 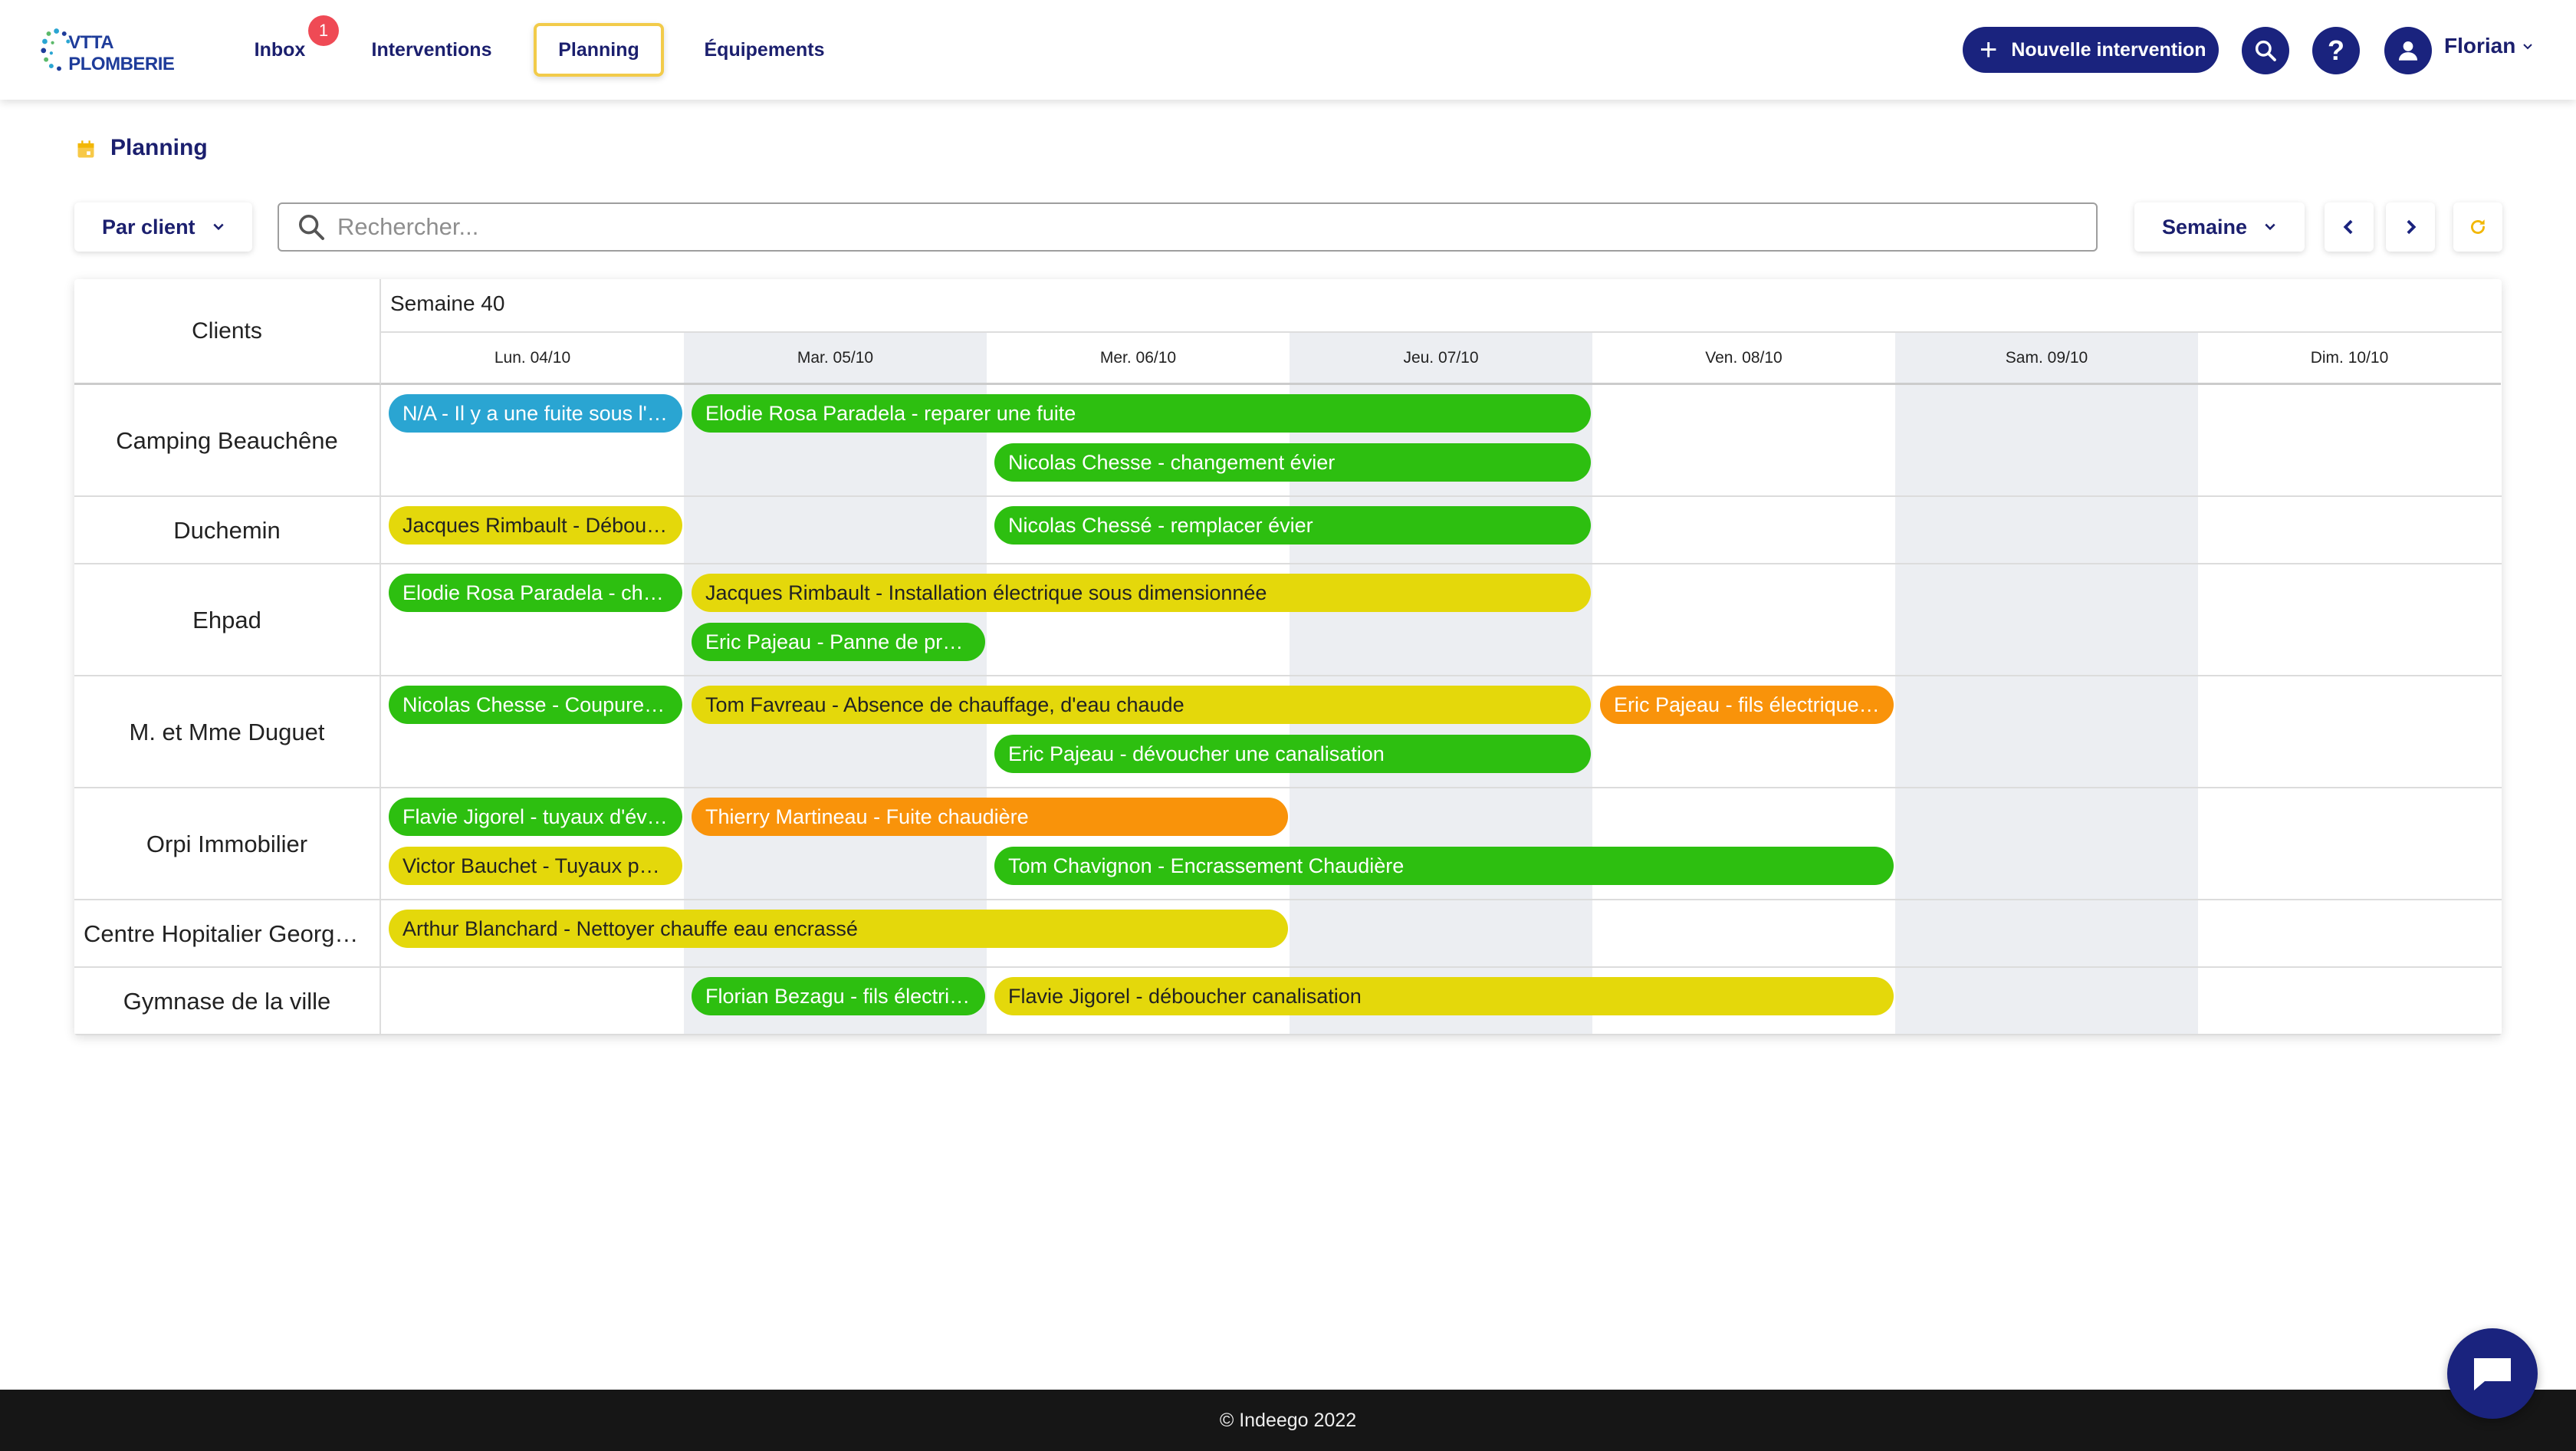 I want to click on refresh-icon, so click(x=2478, y=226).